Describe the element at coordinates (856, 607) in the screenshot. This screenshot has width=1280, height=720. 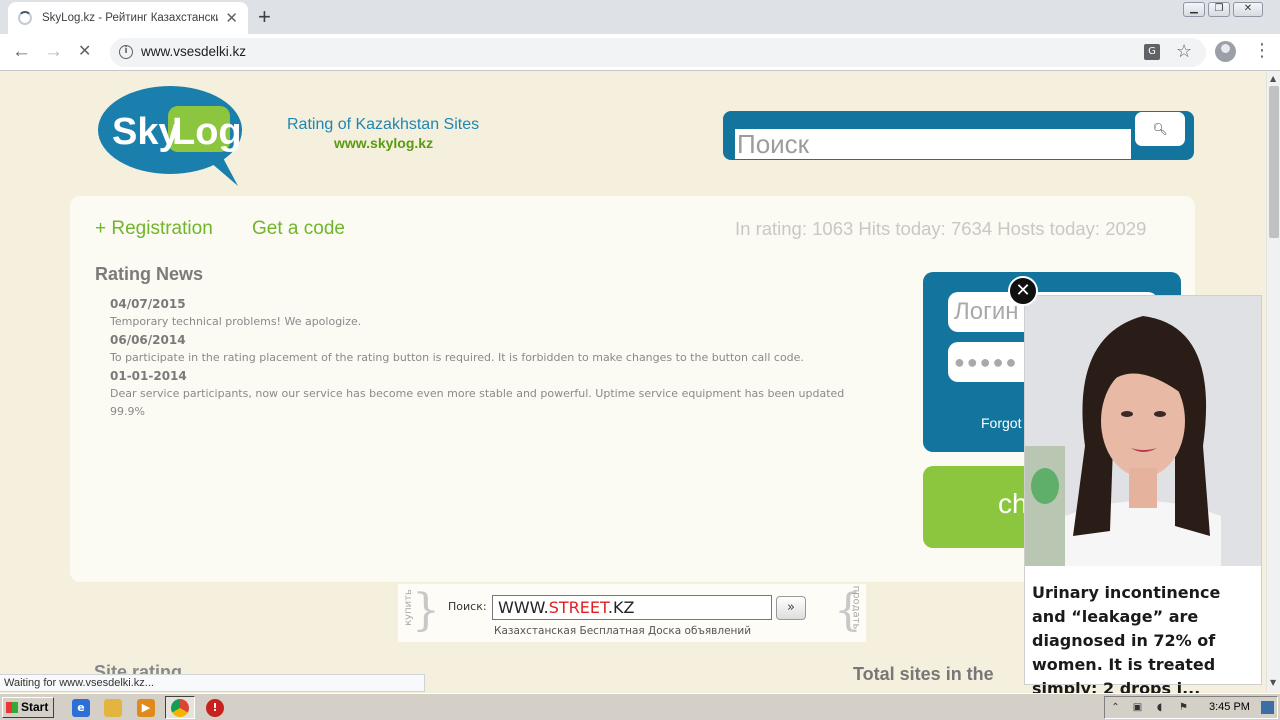
I see `sell-label: продать` at that location.